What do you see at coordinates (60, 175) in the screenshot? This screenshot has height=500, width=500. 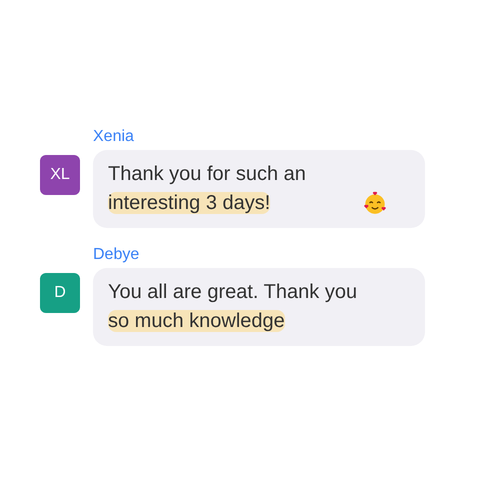 I see `avatar: XL` at bounding box center [60, 175].